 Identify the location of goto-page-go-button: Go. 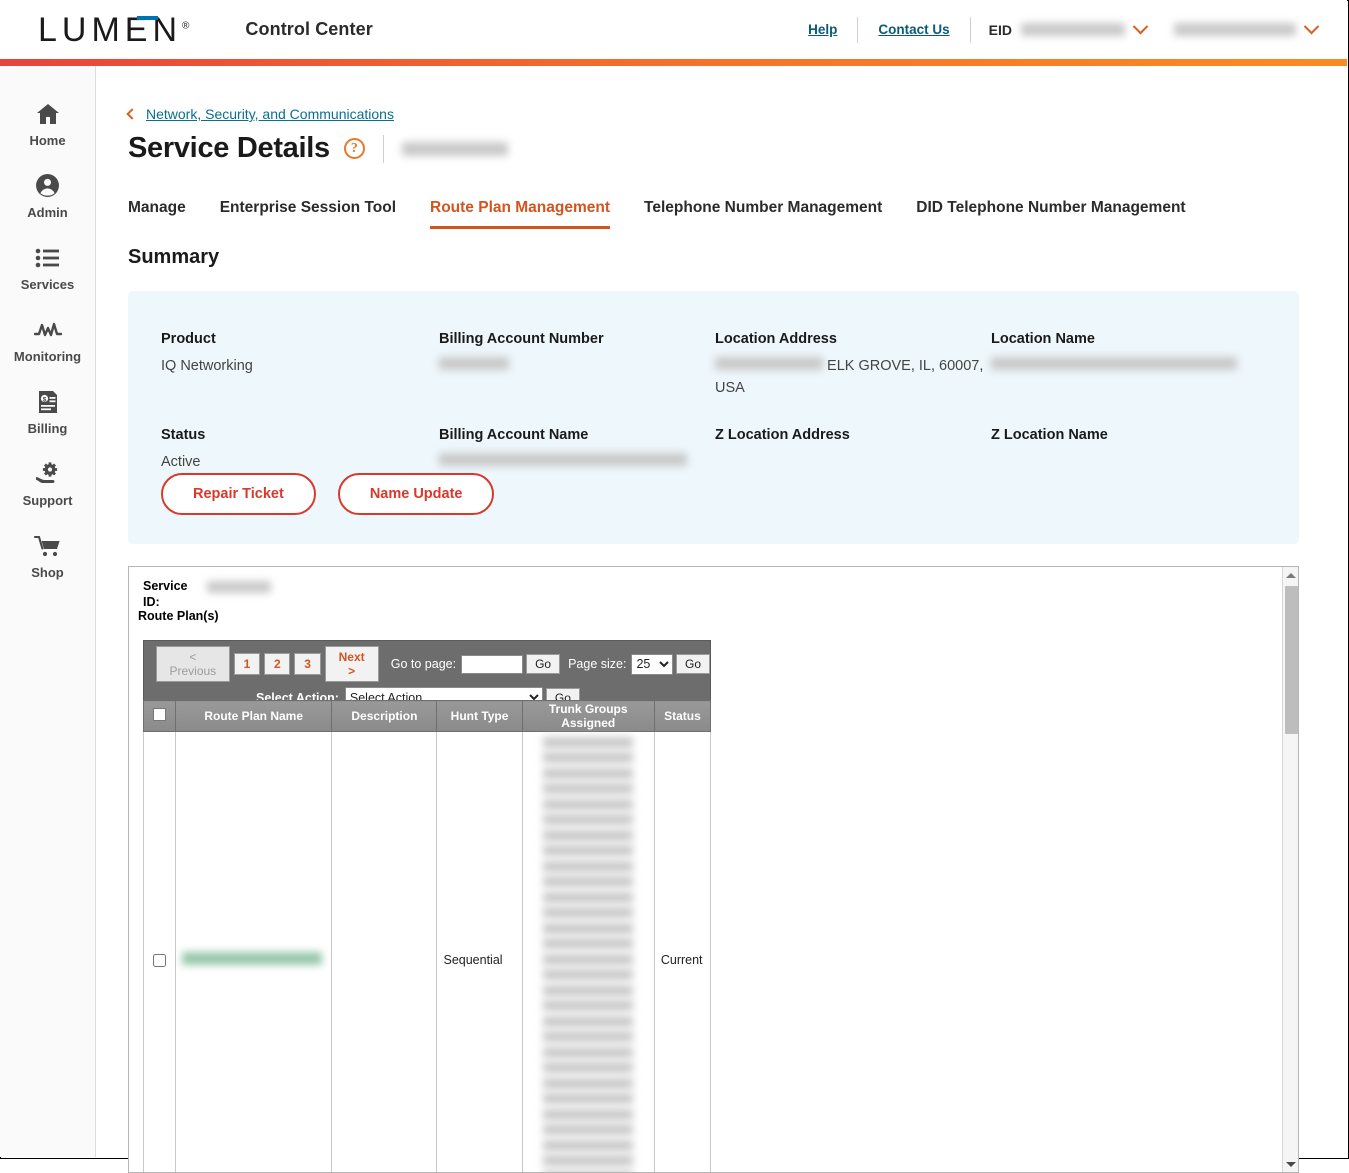
(543, 664).